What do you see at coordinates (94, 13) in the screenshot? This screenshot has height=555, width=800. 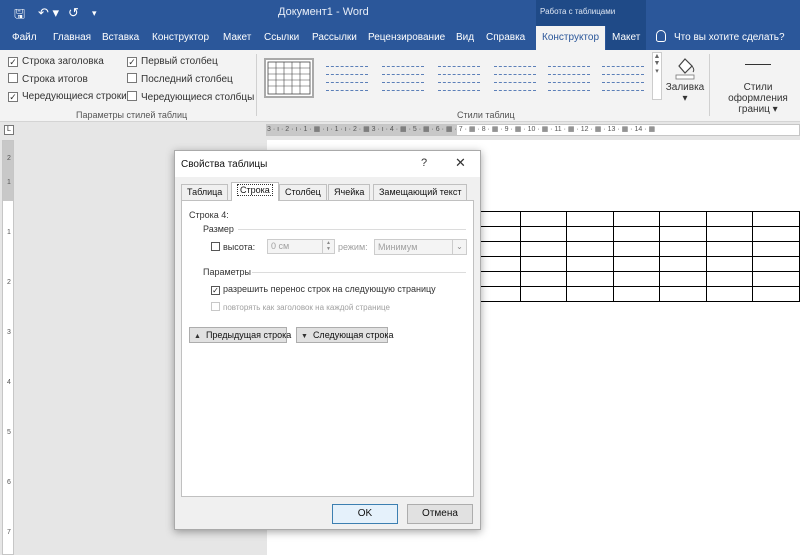 I see `customize-toolbar-icon: ▾` at bounding box center [94, 13].